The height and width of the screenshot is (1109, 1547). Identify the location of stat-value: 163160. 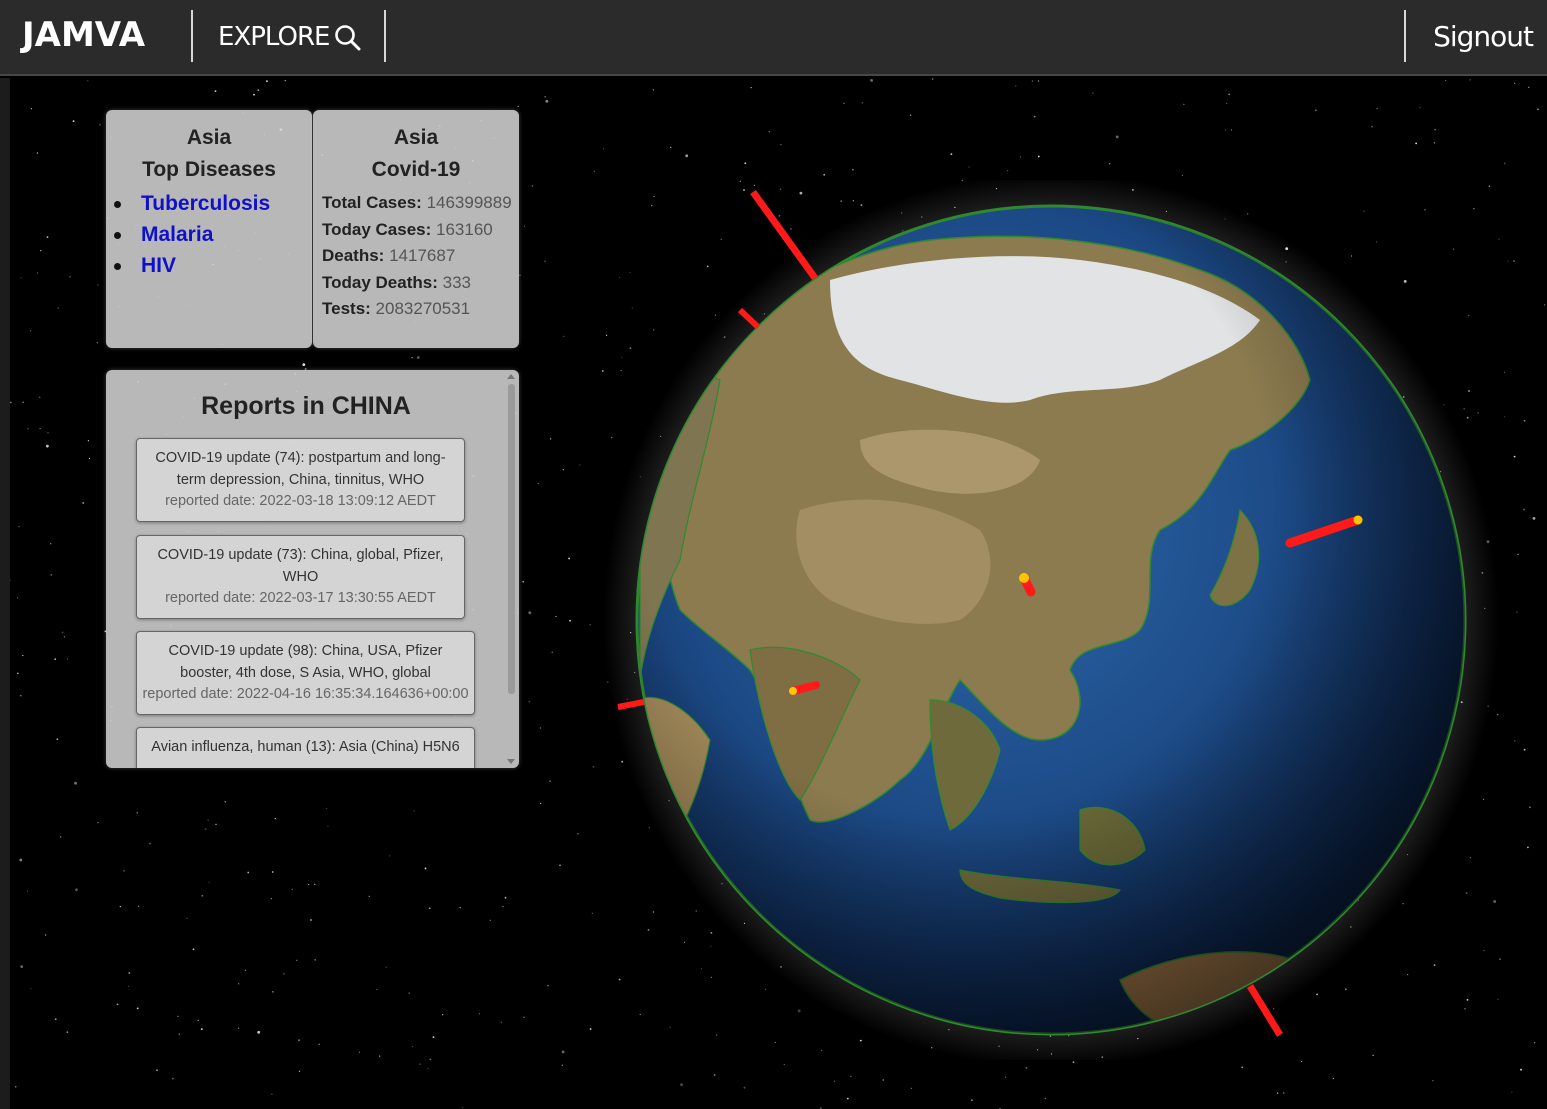
(464, 229).